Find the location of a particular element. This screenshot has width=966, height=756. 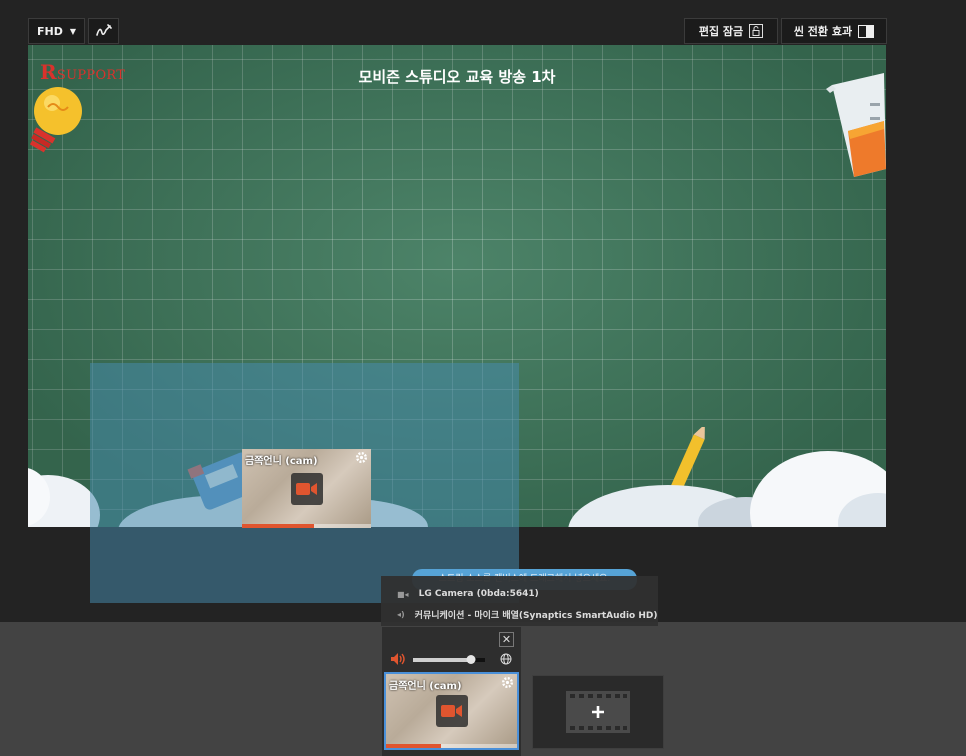

pen-tool-button is located at coordinates (103, 31).